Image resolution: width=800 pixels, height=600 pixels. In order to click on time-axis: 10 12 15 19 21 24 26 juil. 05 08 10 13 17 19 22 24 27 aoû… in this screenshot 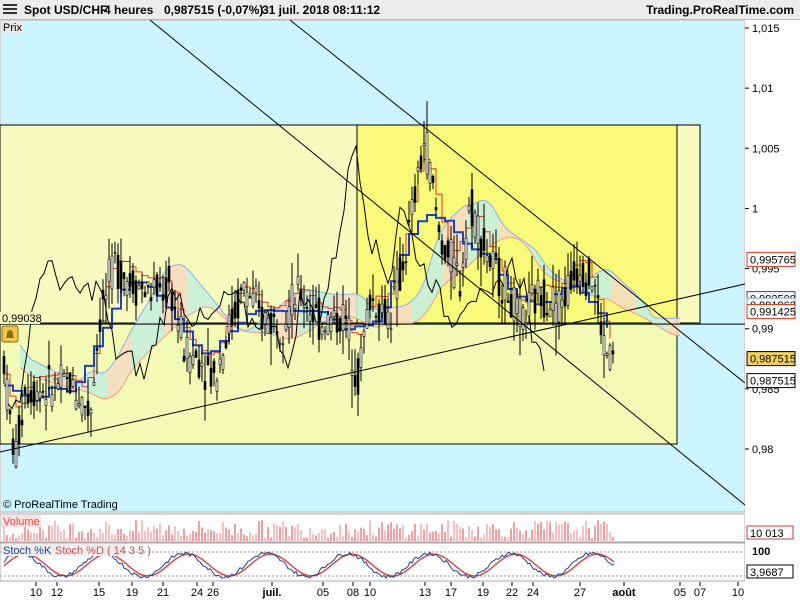, I will do `click(387, 590)`.